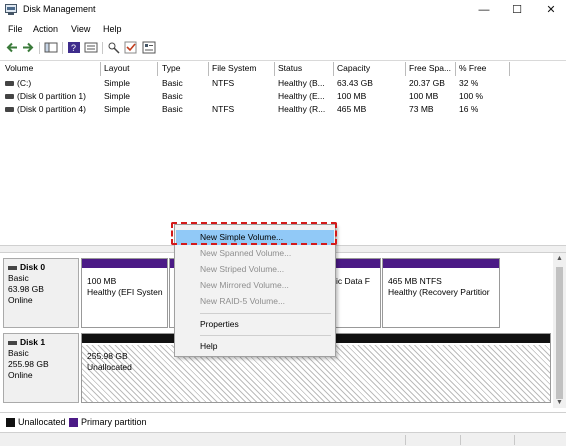 Image resolution: width=566 pixels, height=446 pixels. Describe the element at coordinates (10, 422) in the screenshot. I see `legend-swatch-unallocated` at that location.